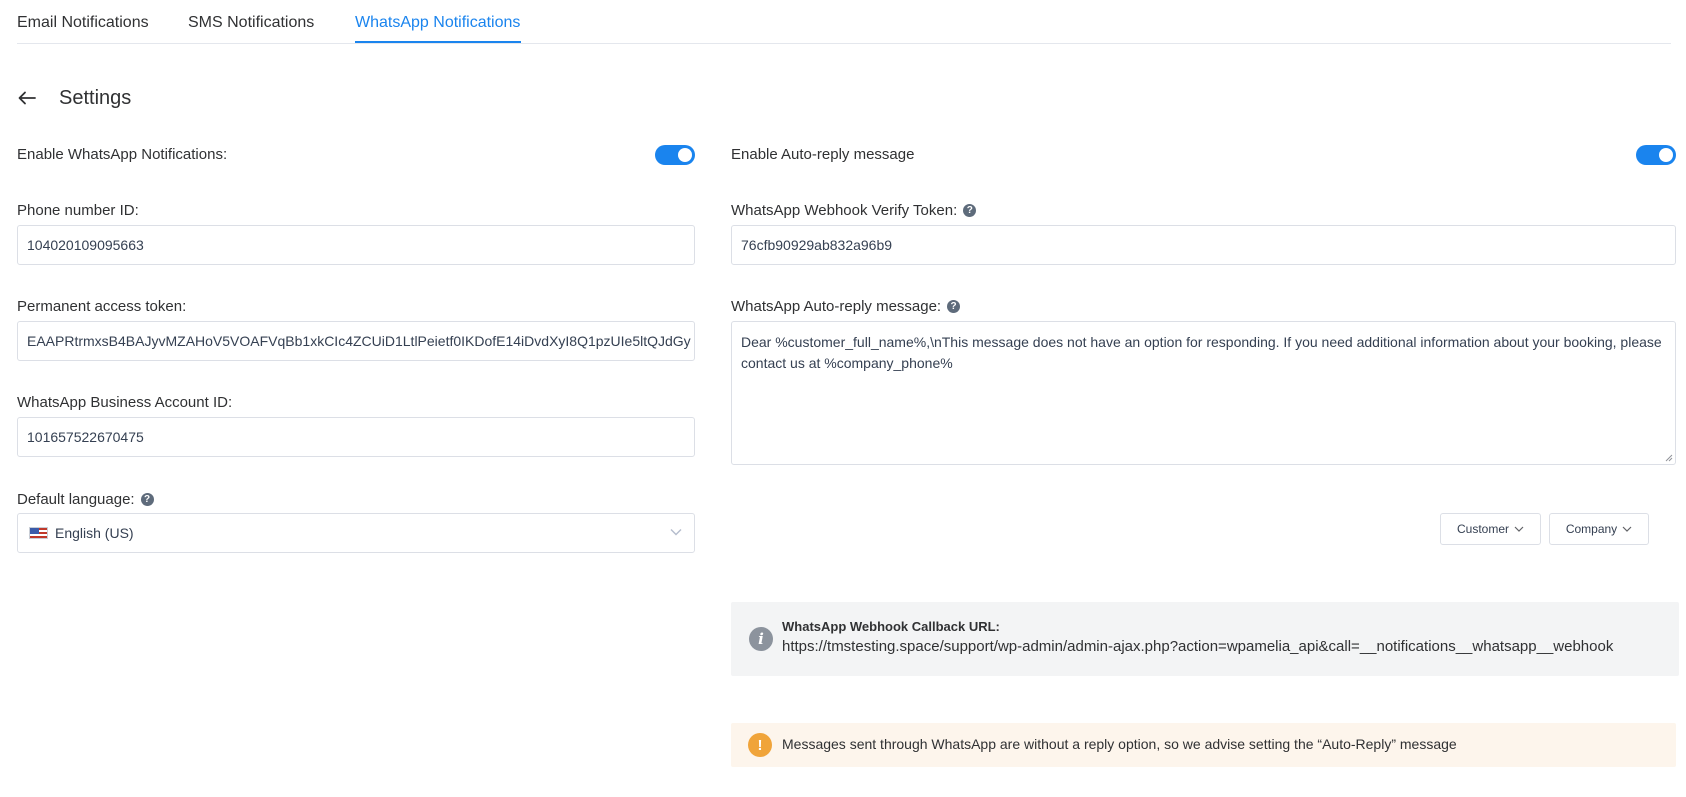 This screenshot has height=797, width=1686. I want to click on default-language-value: English (US), so click(94, 533).